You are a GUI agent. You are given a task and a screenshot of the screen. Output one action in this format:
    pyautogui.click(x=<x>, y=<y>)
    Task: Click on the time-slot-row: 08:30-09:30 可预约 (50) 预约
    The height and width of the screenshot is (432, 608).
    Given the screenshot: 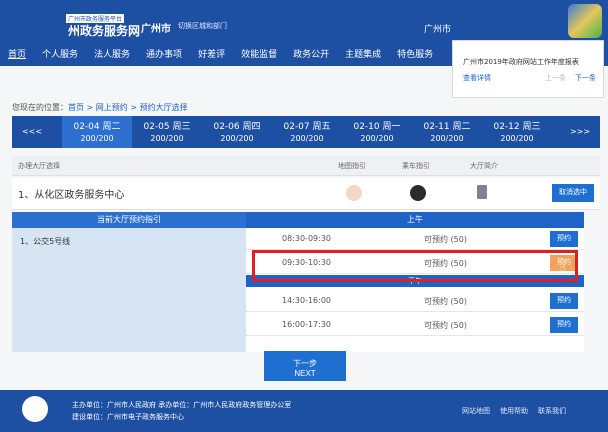 What is the action you would take?
    pyautogui.click(x=415, y=239)
    